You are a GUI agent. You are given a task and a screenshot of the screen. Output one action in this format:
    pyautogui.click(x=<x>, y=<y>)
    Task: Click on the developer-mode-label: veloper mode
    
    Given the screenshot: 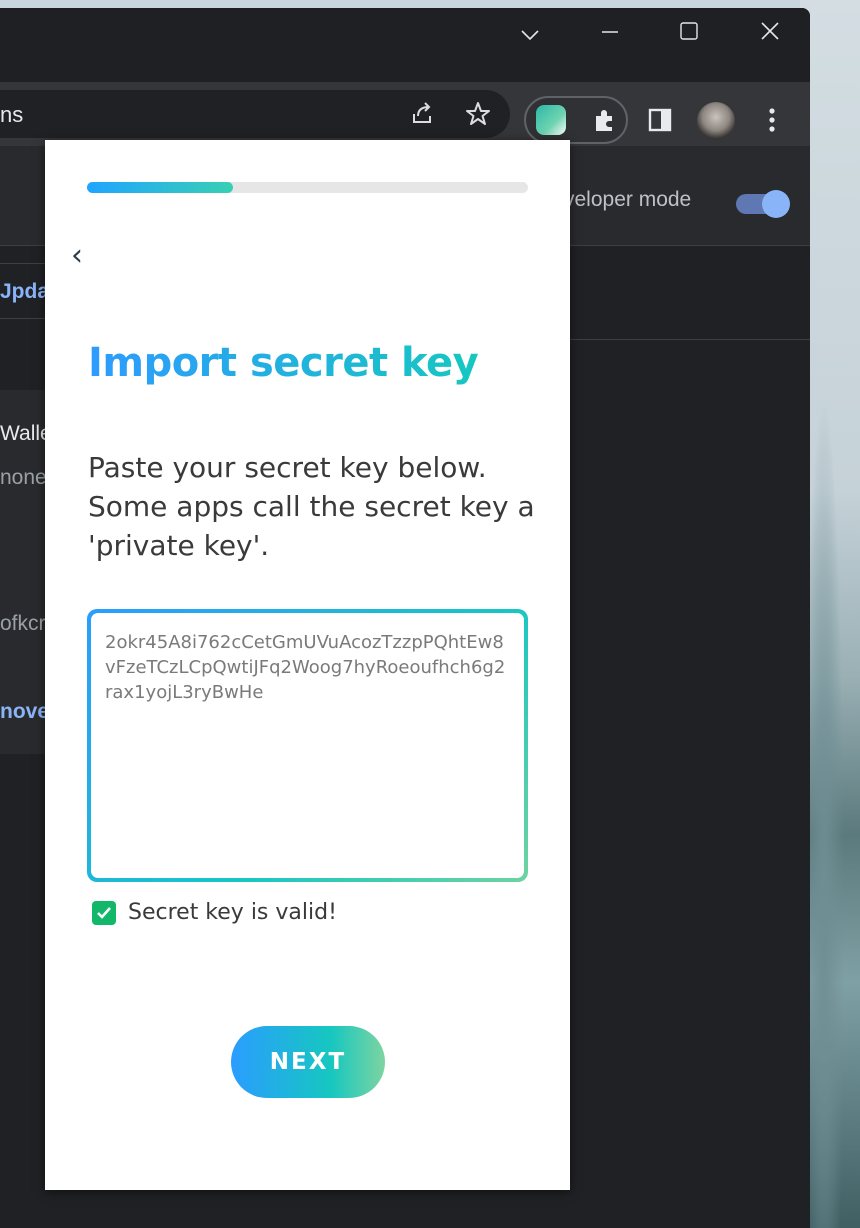 What is the action you would take?
    pyautogui.click(x=628, y=199)
    